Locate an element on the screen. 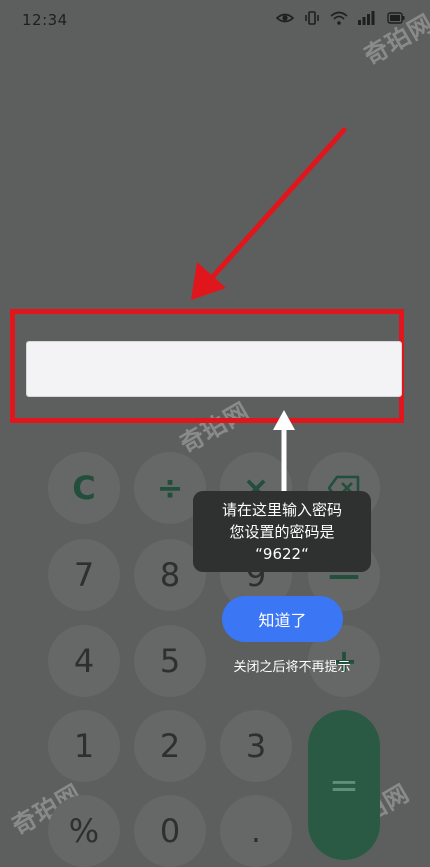 This screenshot has height=867, width=430. no-remind-text: 关闭之后将不再提示 is located at coordinates (292, 667).